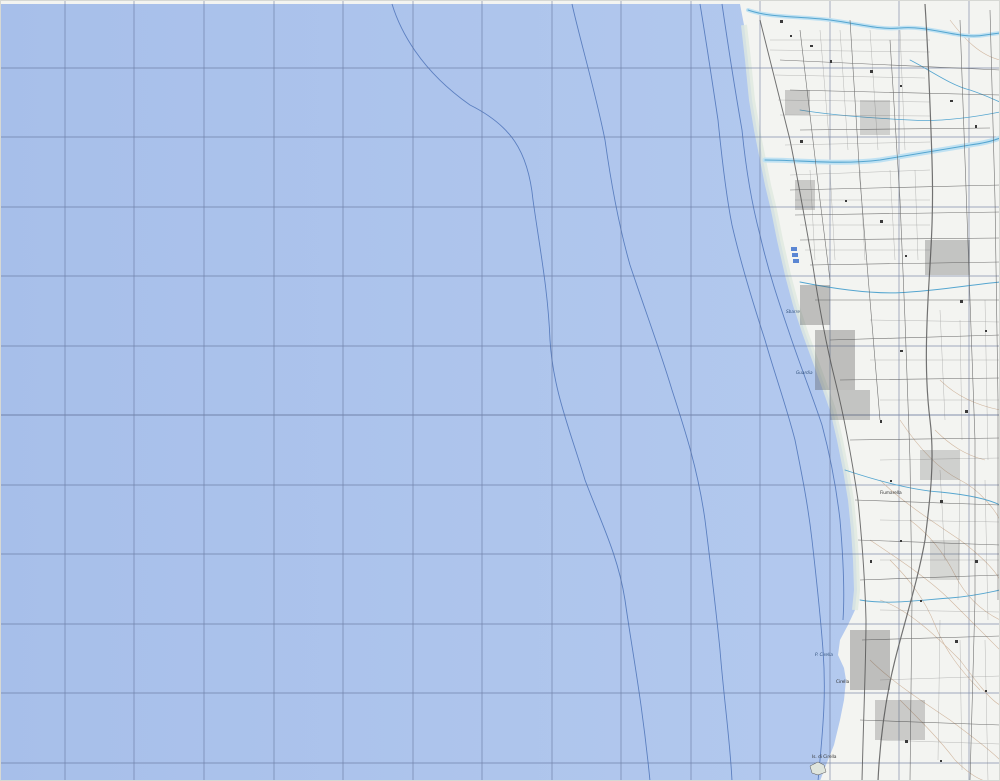 The width and height of the screenshot is (1000, 781). What do you see at coordinates (824, 654) in the screenshot?
I see `label-p-cirella: P. Cirella` at bounding box center [824, 654].